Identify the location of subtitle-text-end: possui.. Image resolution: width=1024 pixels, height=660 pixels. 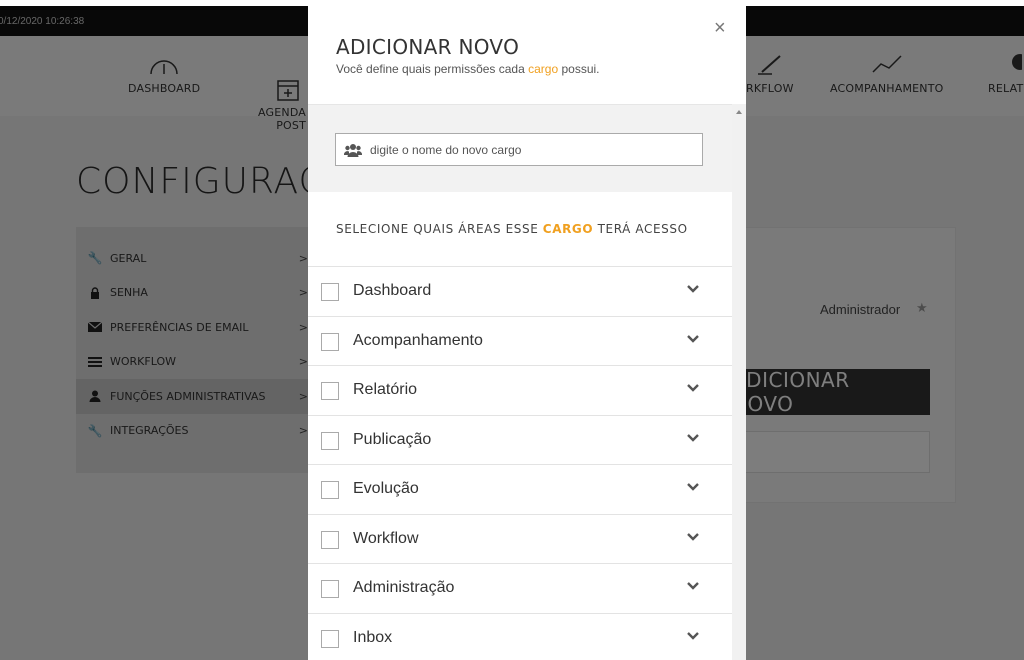
(579, 69).